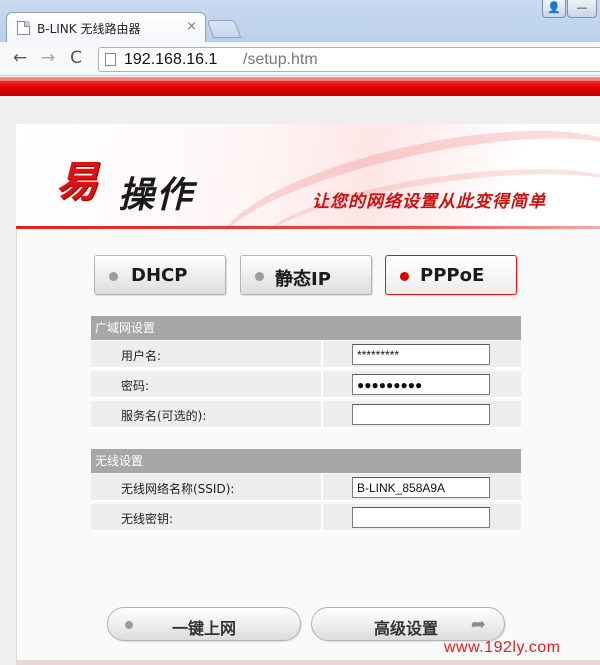 Image resolution: width=600 pixels, height=665 pixels. I want to click on address-bar: 192.168.16.1 /setup.htm, so click(349, 59).